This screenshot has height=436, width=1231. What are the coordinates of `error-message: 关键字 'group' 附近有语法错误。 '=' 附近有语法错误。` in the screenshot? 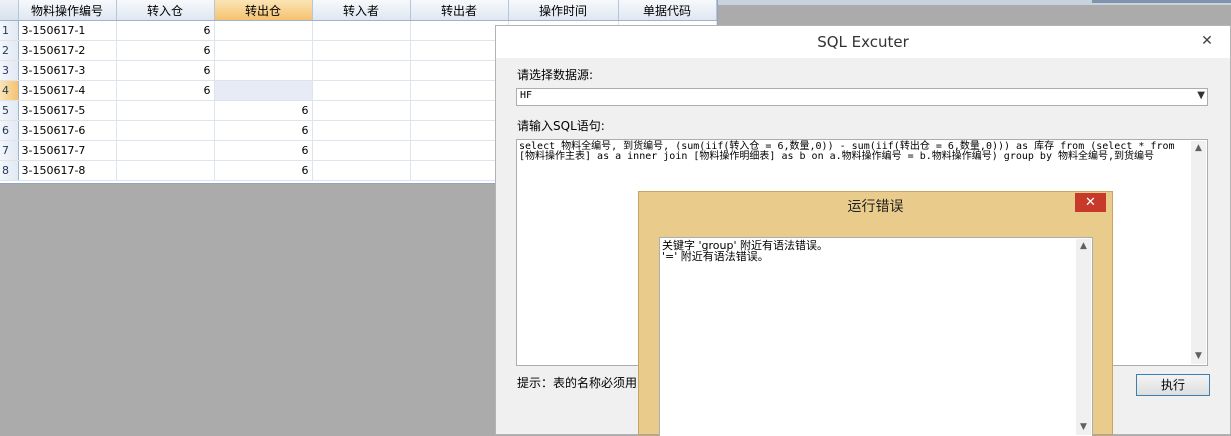 It's located at (745, 251).